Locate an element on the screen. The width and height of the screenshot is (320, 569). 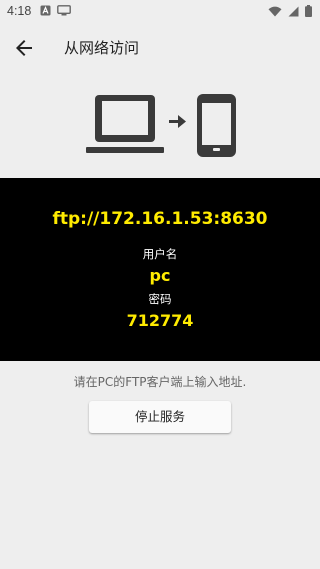
arrow-left-icon is located at coordinates (24, 48).